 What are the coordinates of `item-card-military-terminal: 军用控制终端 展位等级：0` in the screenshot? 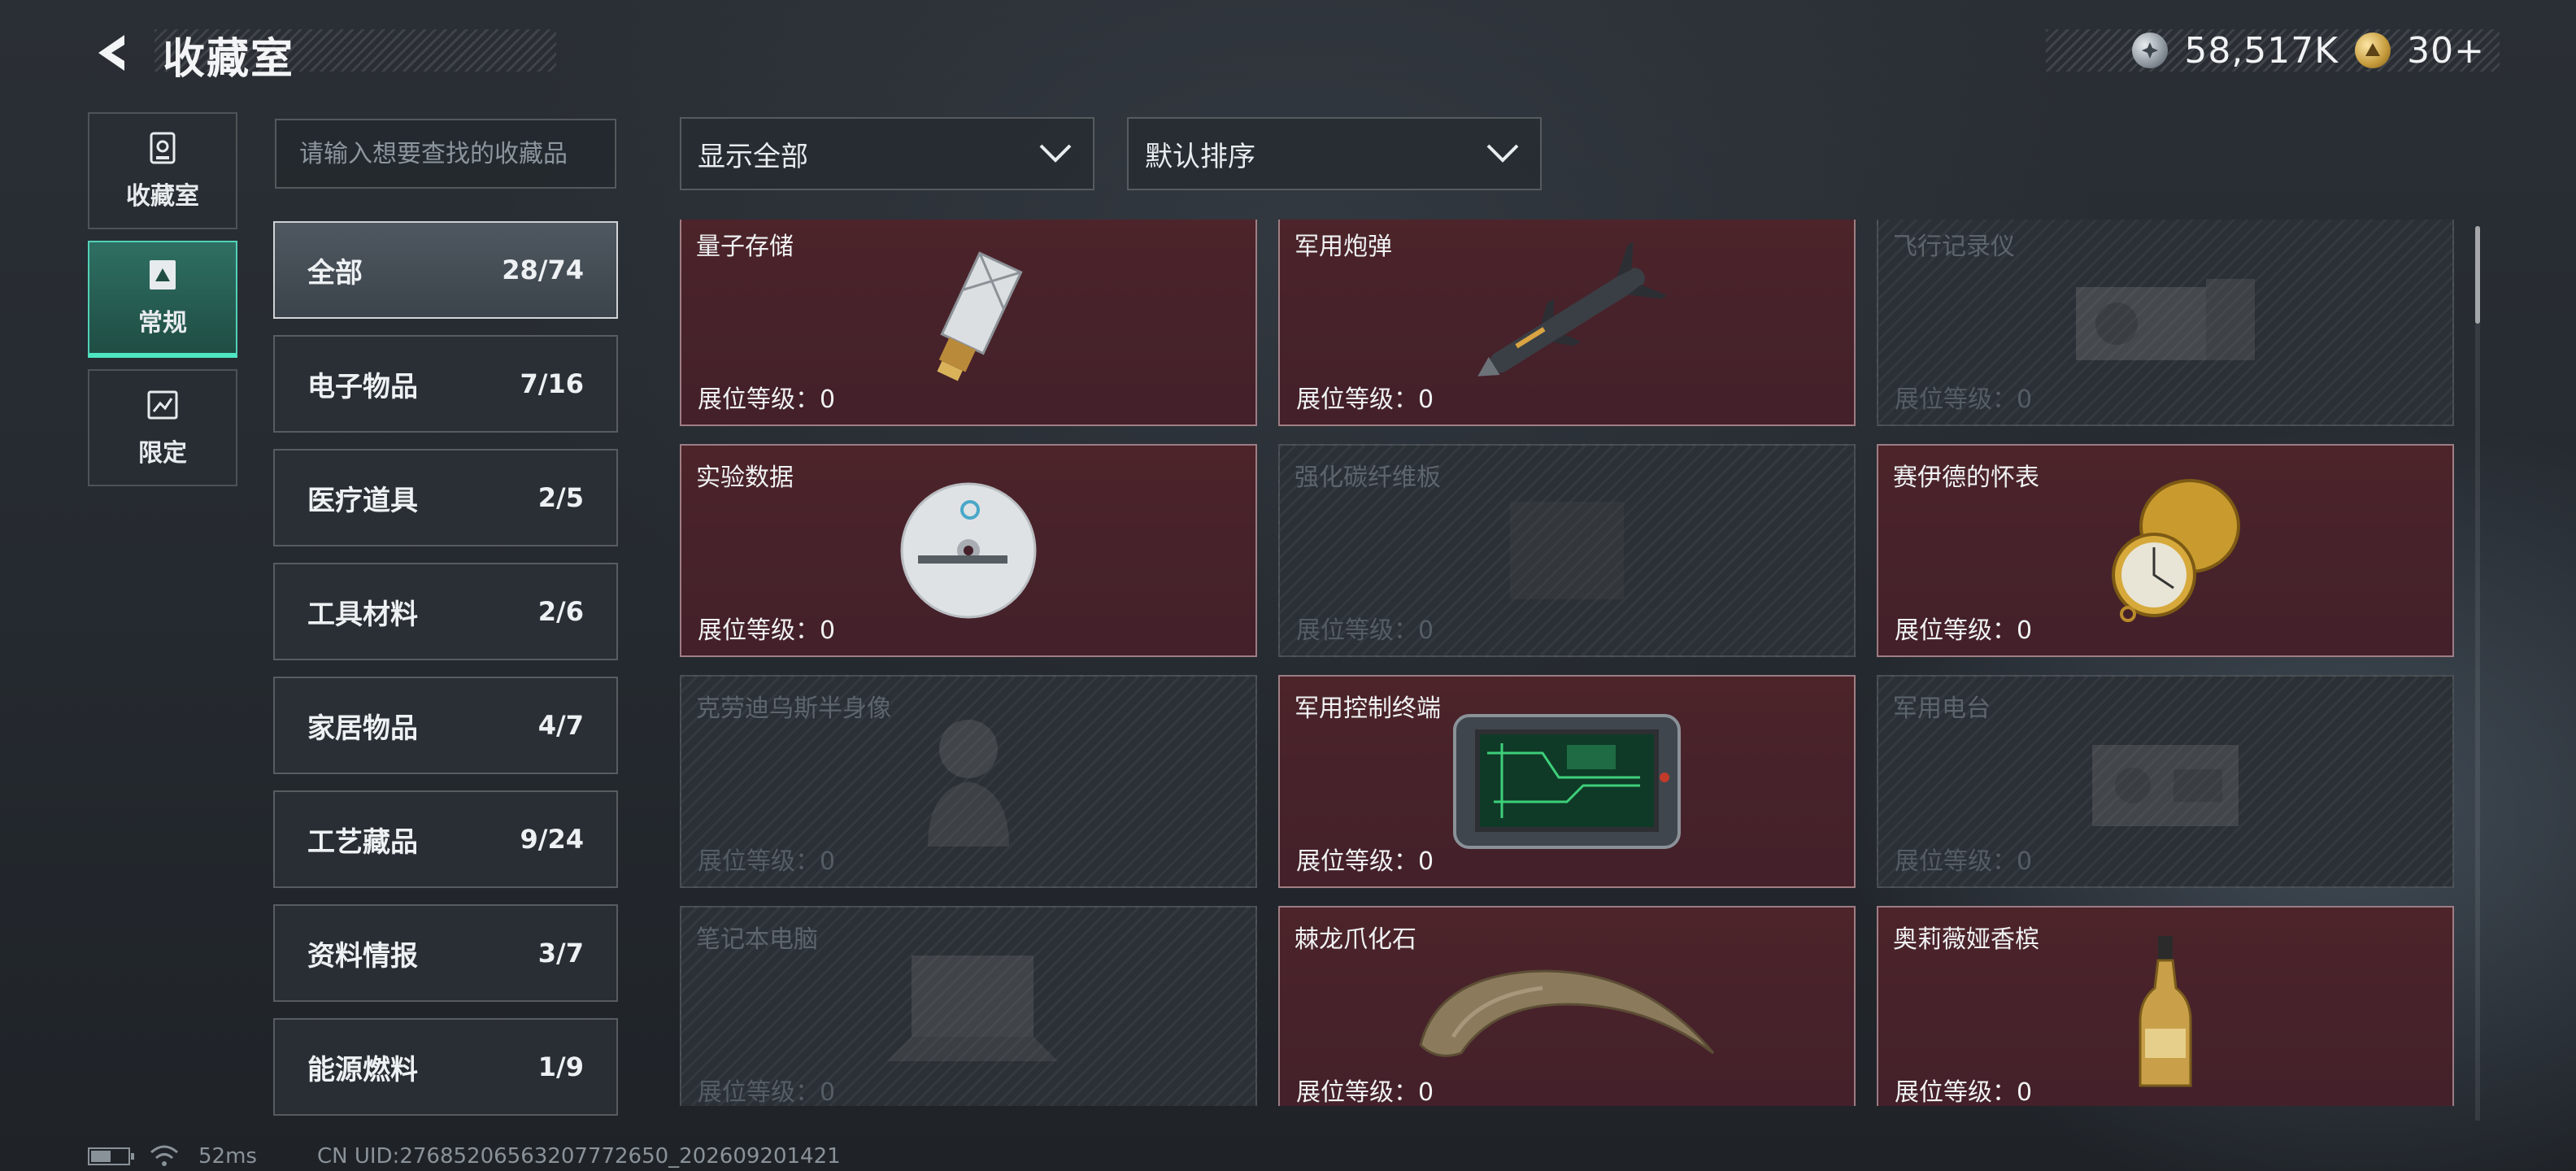 It's located at (1567, 781).